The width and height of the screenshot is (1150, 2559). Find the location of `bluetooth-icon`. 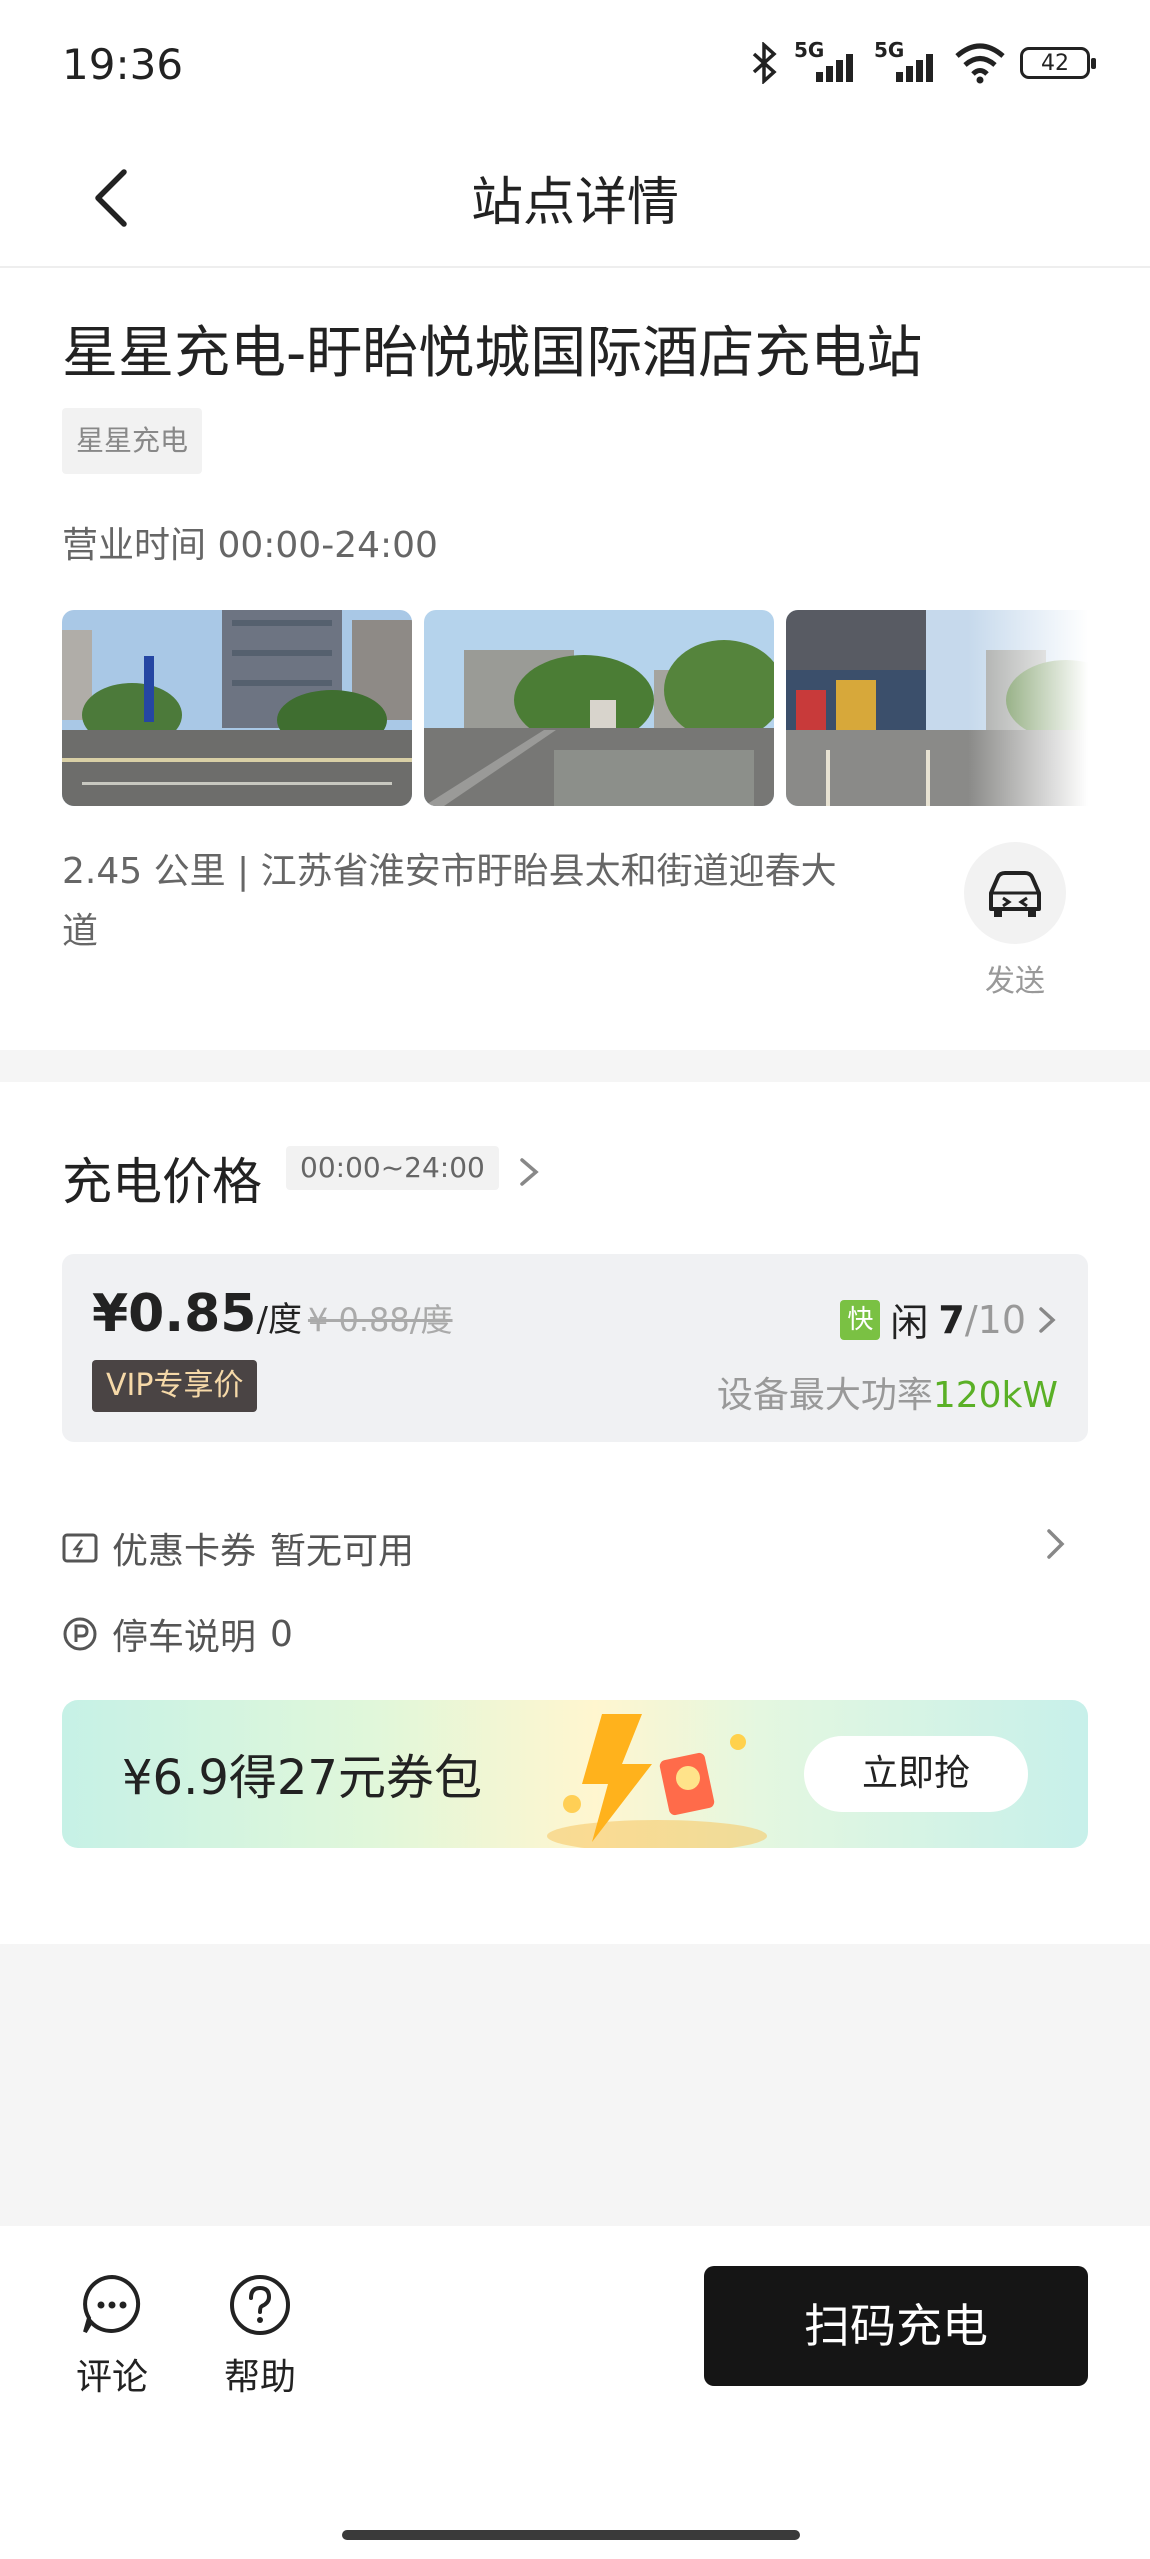

bluetooth-icon is located at coordinates (764, 63).